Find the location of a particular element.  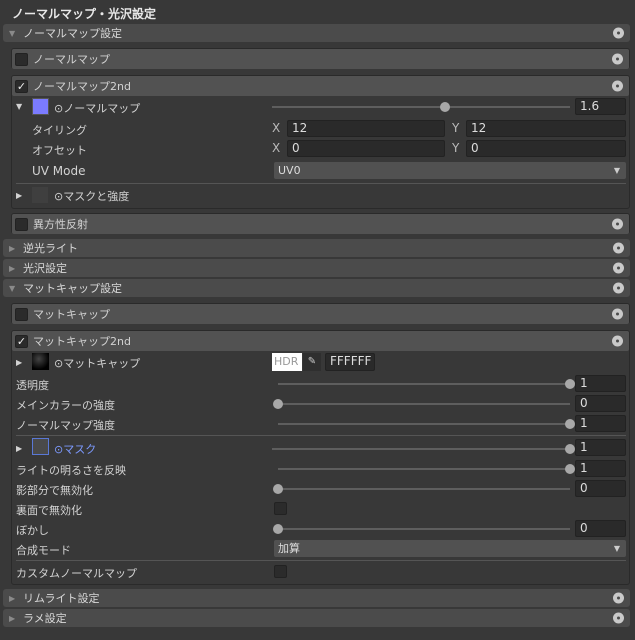

matcap-texture-thumbnail is located at coordinates (40, 361).